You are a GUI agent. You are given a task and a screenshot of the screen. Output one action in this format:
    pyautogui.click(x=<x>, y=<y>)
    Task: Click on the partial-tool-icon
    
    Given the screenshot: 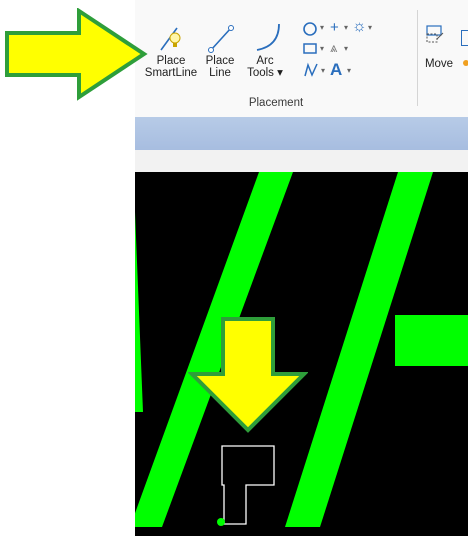 What is the action you would take?
    pyautogui.click(x=464, y=38)
    